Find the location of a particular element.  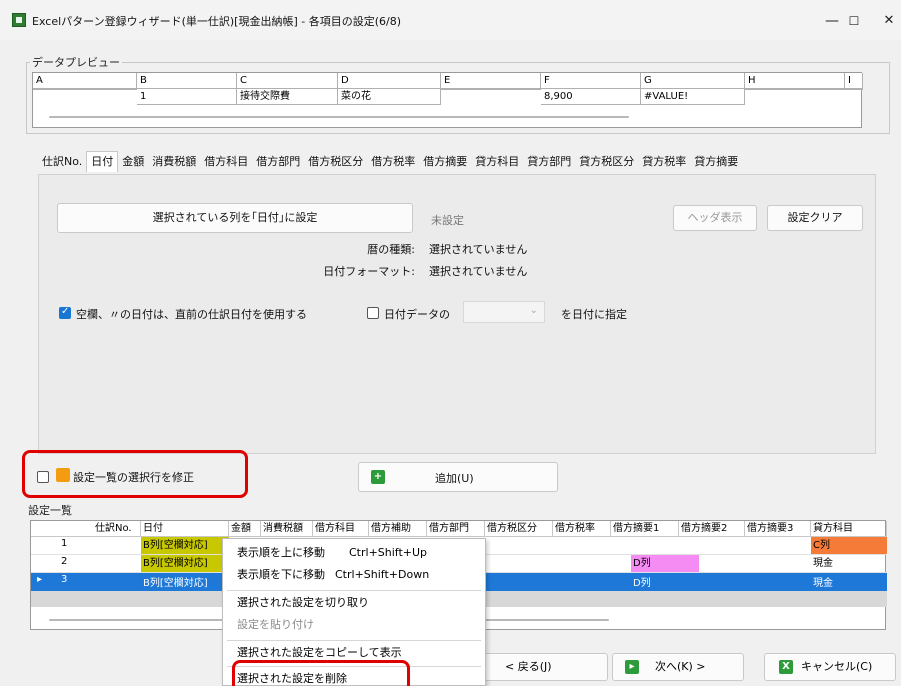

clear-settings-button: 設定クリア is located at coordinates (815, 218).